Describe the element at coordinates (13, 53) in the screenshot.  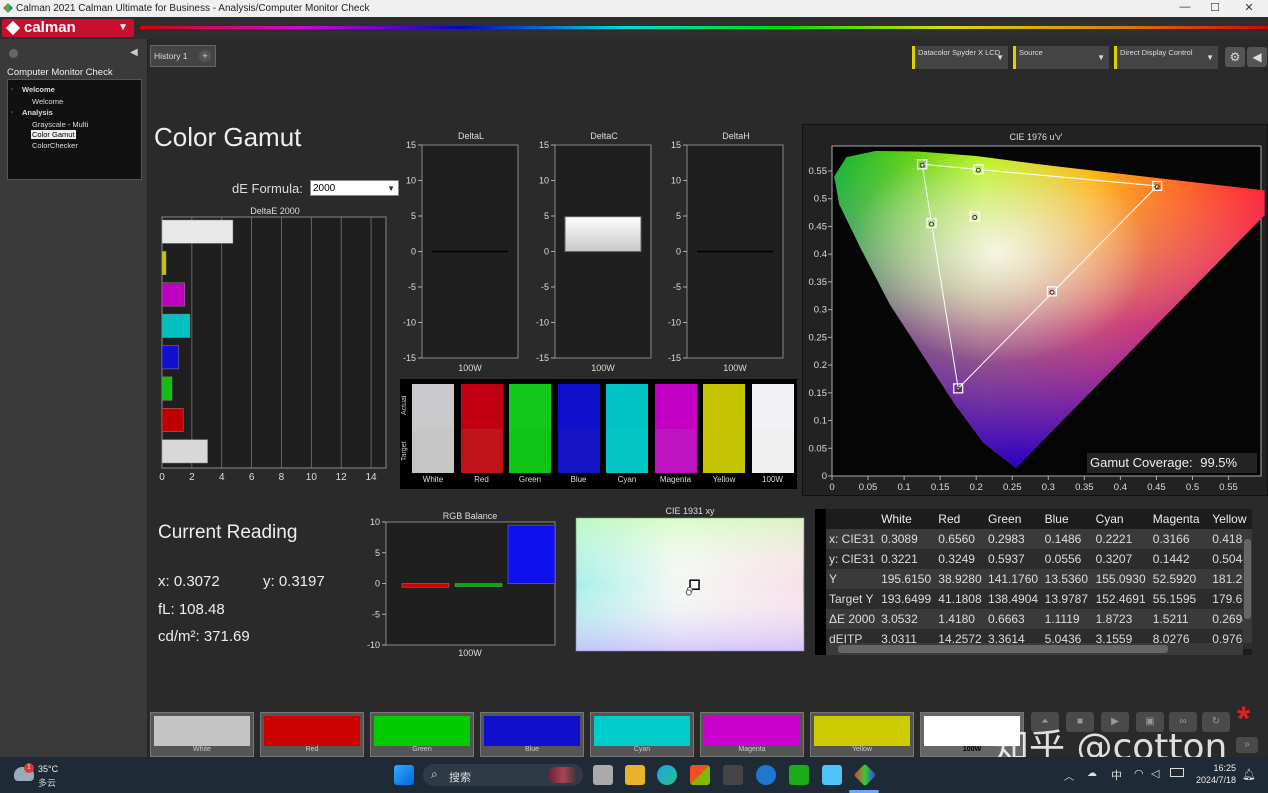
I see `pin-icon` at that location.